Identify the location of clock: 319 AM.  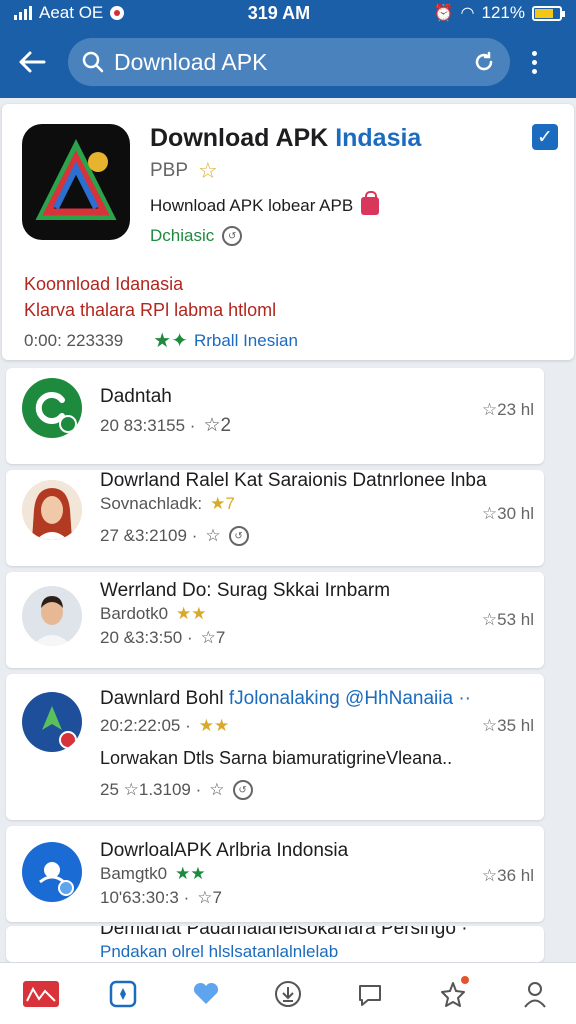
(279, 12).